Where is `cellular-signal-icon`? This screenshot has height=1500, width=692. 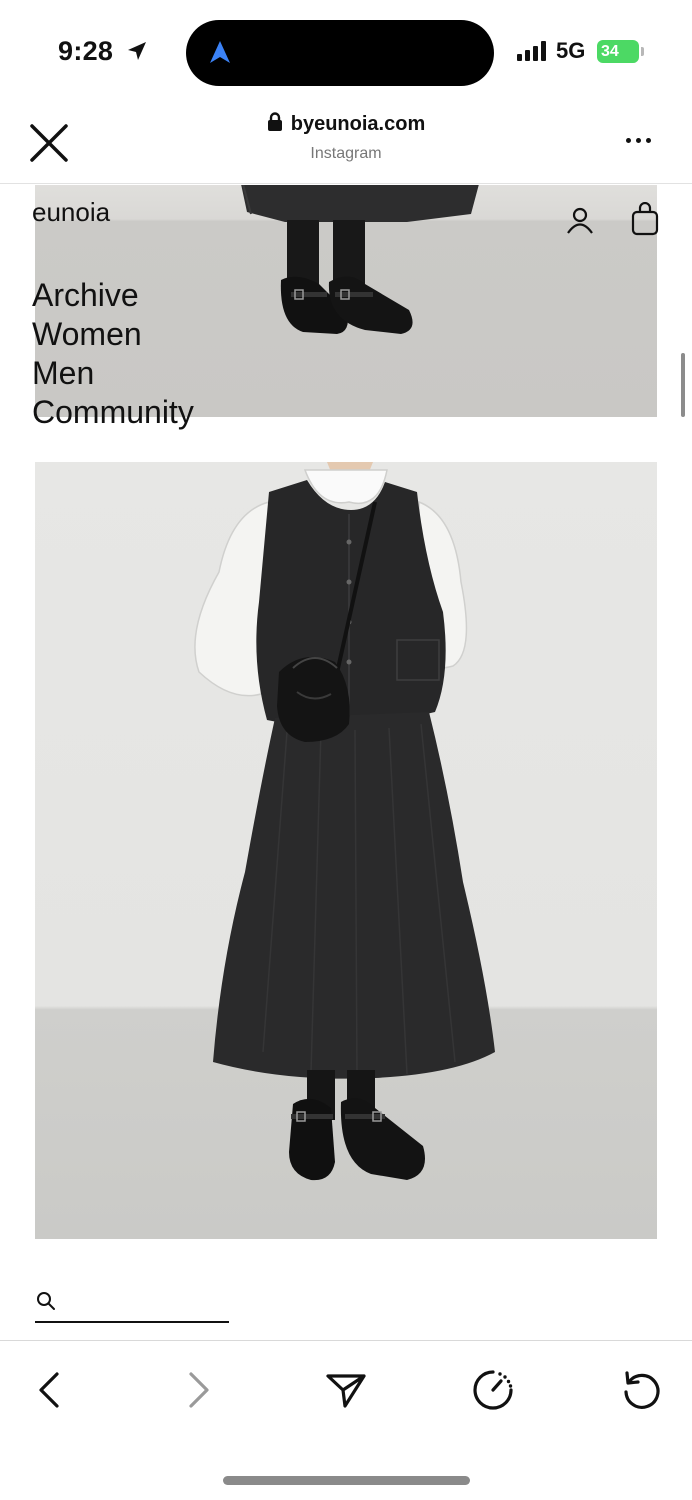 cellular-signal-icon is located at coordinates (531, 51).